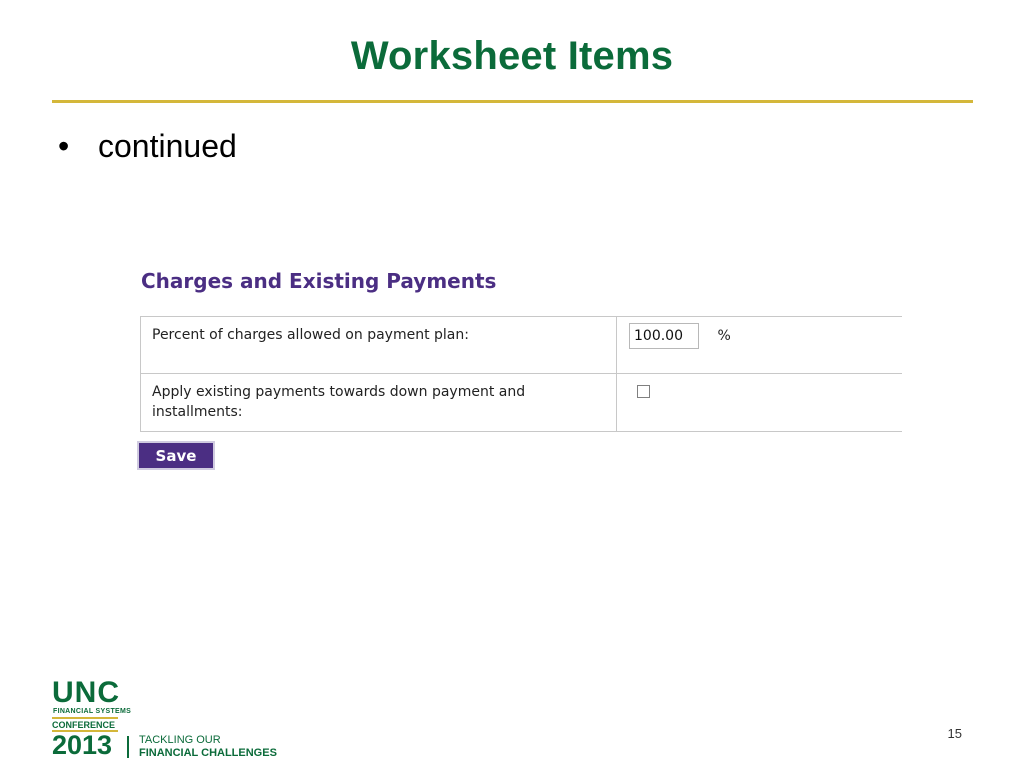 Image resolution: width=1024 pixels, height=768 pixels. What do you see at coordinates (82, 745) in the screenshot?
I see `logo-year: 2013` at bounding box center [82, 745].